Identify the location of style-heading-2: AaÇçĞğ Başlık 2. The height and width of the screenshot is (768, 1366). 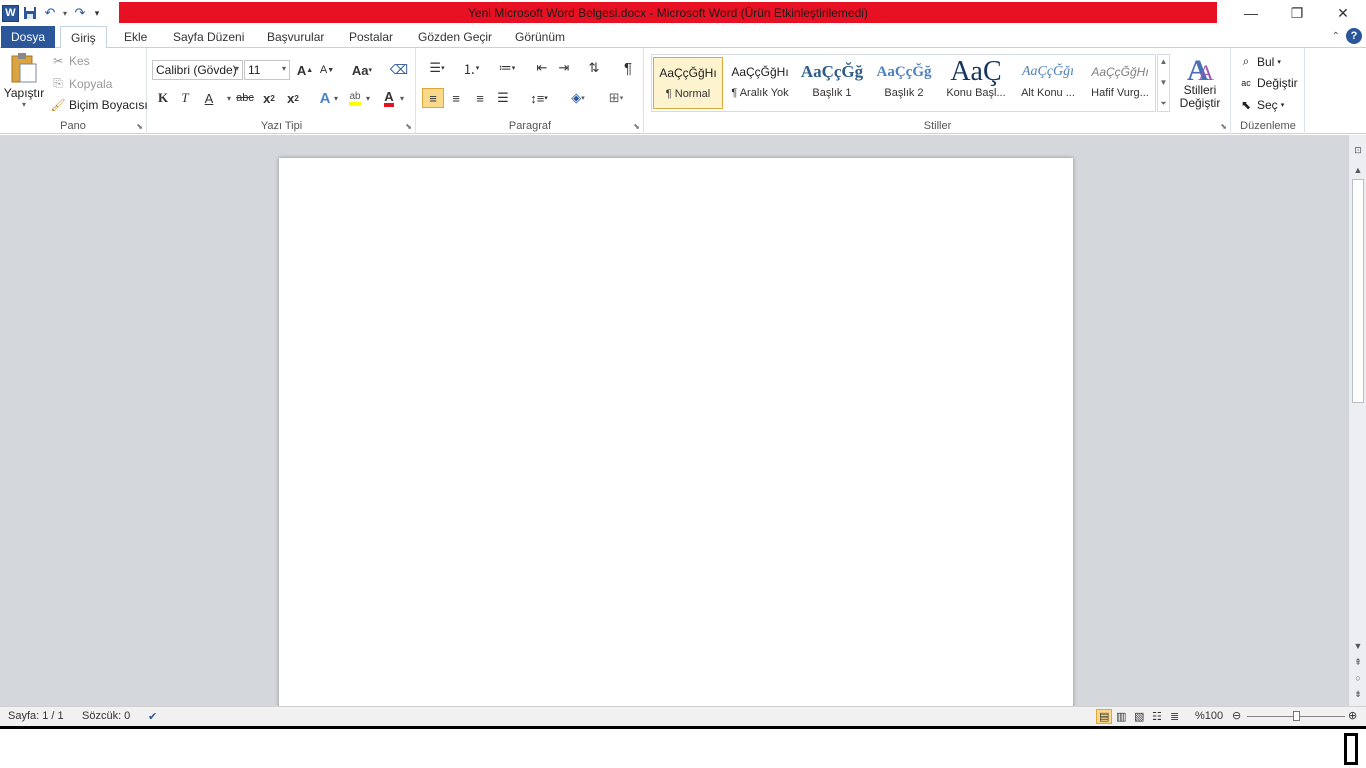
(904, 83).